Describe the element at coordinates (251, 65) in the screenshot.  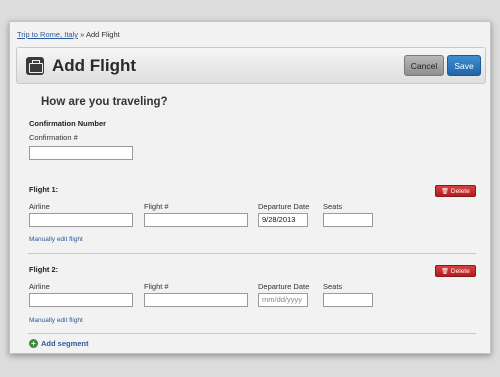
I see `page-header: Add Flight Cancel Save` at that location.